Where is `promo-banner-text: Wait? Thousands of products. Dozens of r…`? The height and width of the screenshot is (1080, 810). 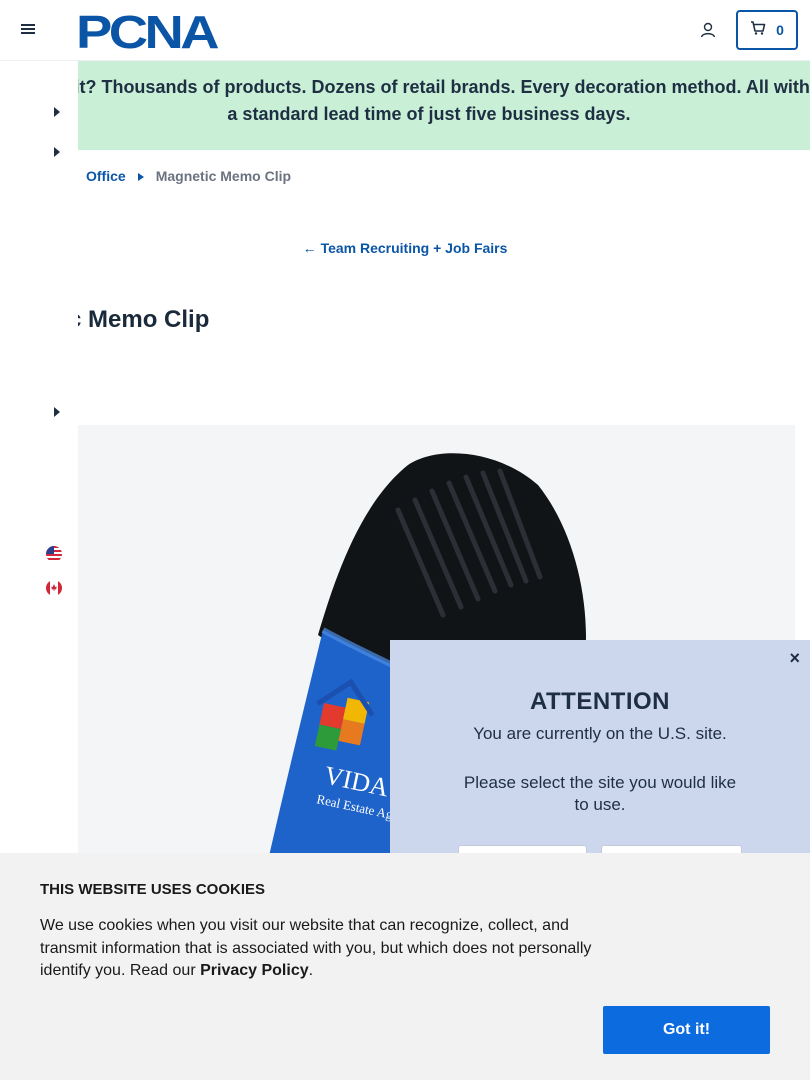 promo-banner-text: Wait? Thousands of products. Dozens of r… is located at coordinates (444, 100).